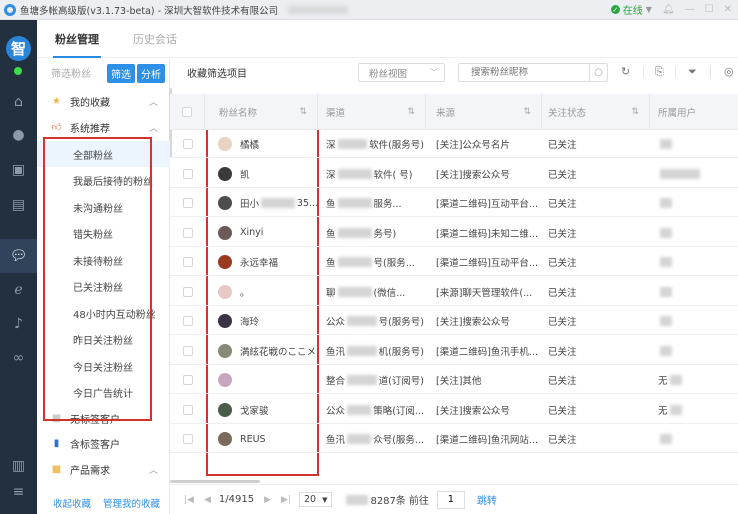 The width and height of the screenshot is (738, 514). Describe the element at coordinates (18, 256) in the screenshot. I see `wechat-icon: 💬︎` at that location.